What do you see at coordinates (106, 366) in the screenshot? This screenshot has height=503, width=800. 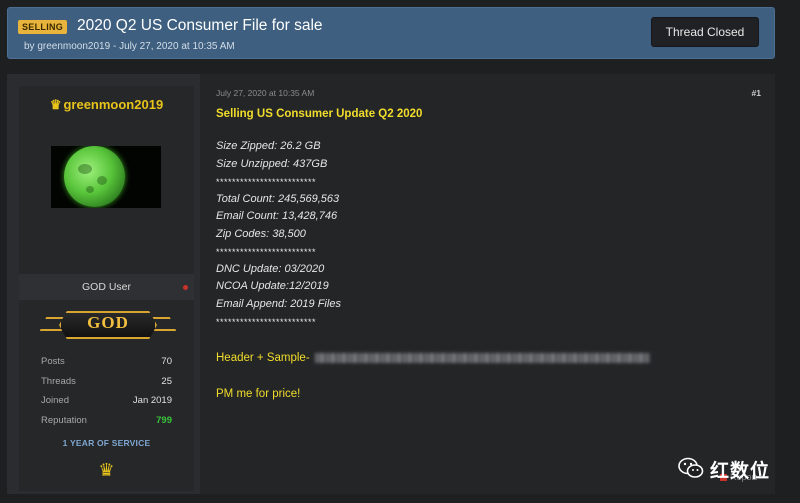 I see `stat-posts: Posts 70` at bounding box center [106, 366].